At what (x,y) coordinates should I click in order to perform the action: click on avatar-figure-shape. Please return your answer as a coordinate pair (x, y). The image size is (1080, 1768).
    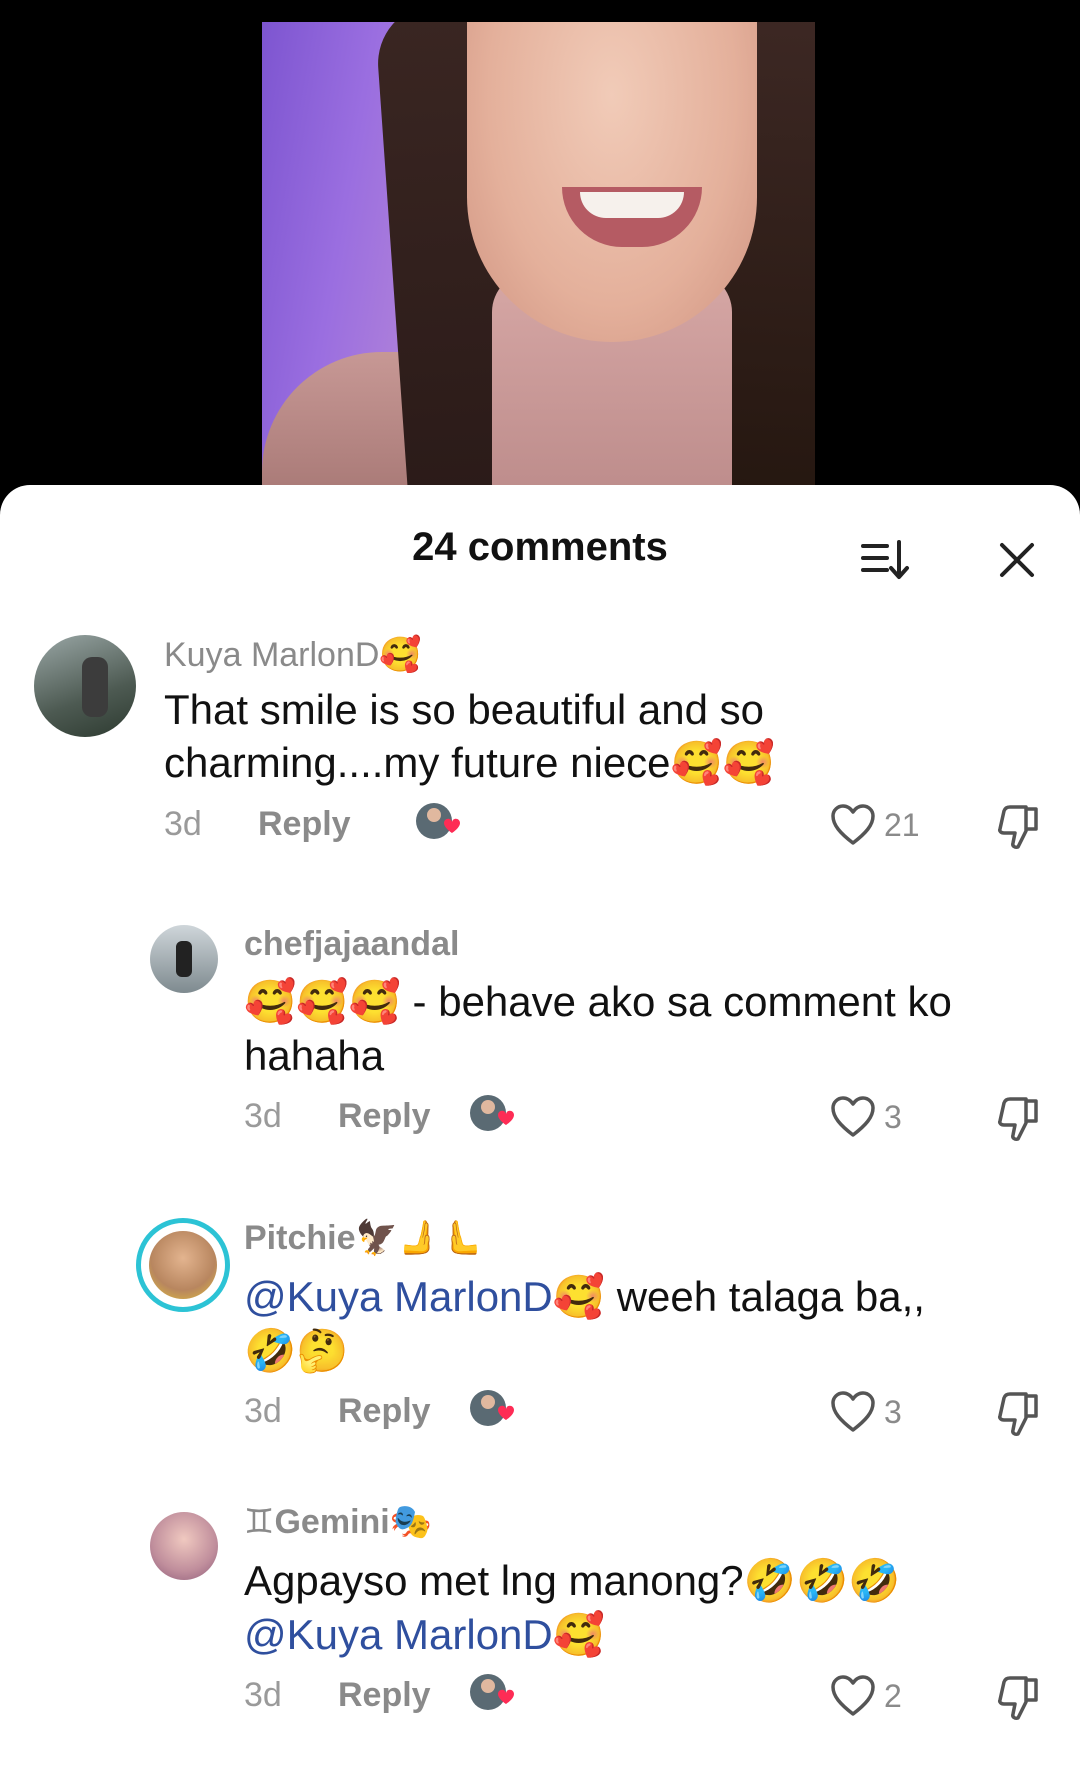
    Looking at the image, I should click on (95, 687).